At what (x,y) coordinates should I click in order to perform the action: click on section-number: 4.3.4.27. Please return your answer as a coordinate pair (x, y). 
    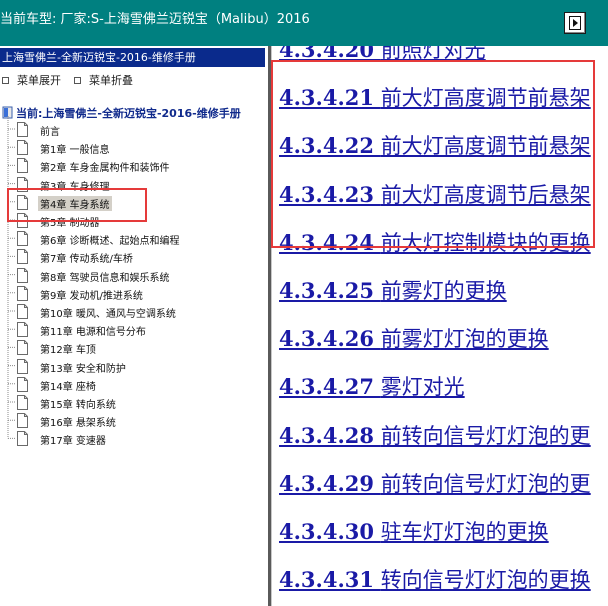
    Looking at the image, I should click on (326, 387).